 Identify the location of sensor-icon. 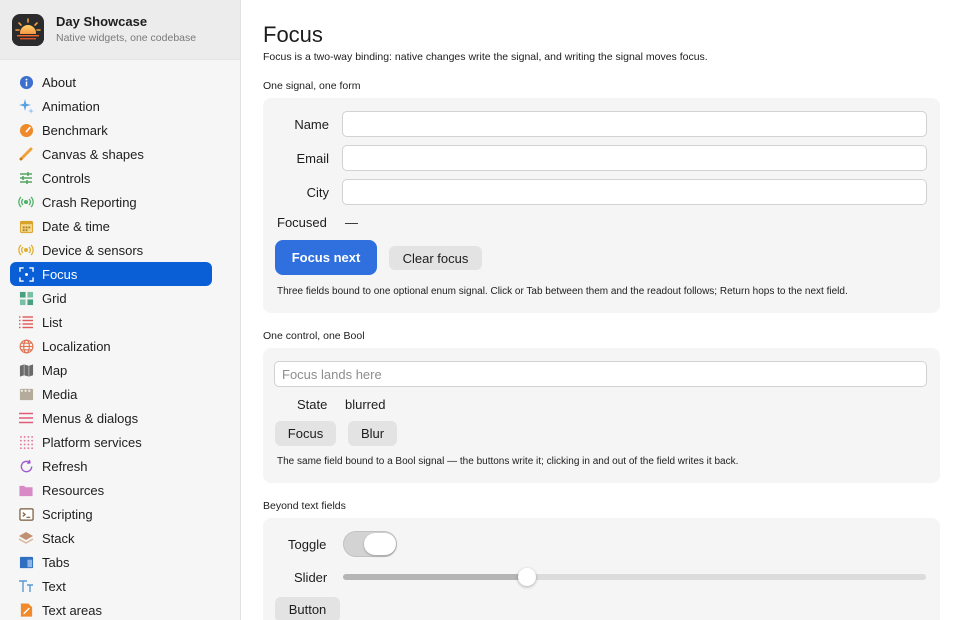
(26, 250).